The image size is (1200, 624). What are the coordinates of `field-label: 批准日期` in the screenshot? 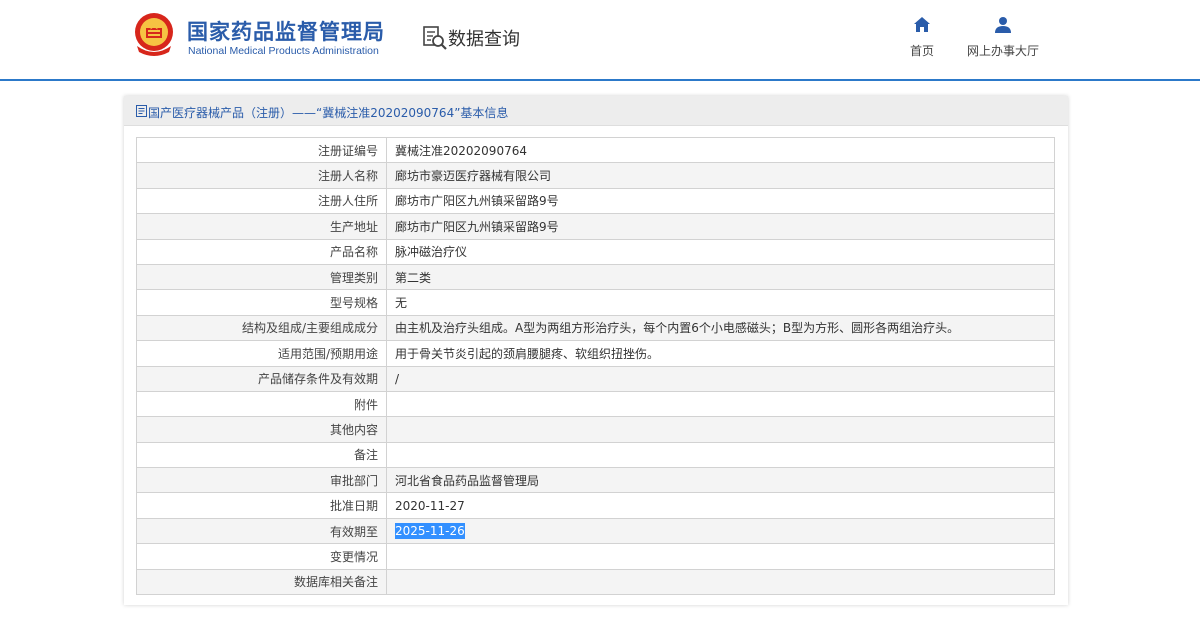 It's located at (261, 505).